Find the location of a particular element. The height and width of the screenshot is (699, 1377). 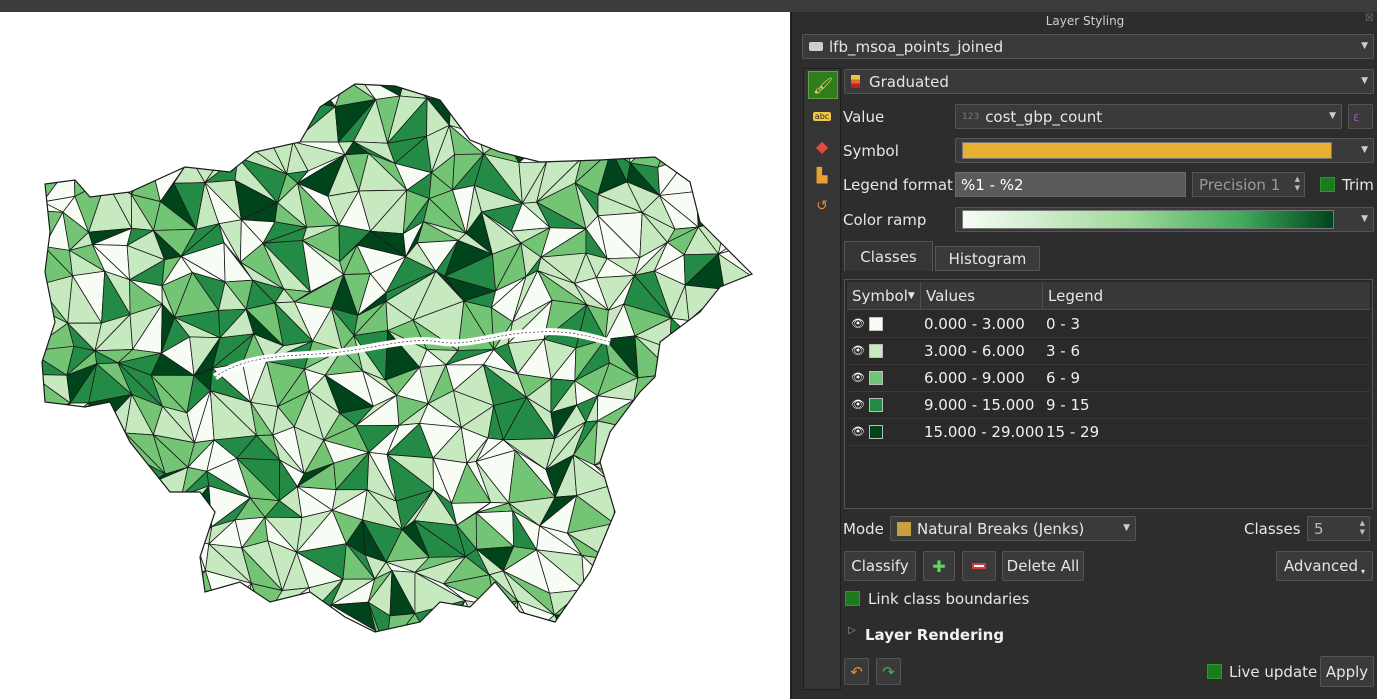

layer-rendering-header: Layer Rendering is located at coordinates (934, 635).